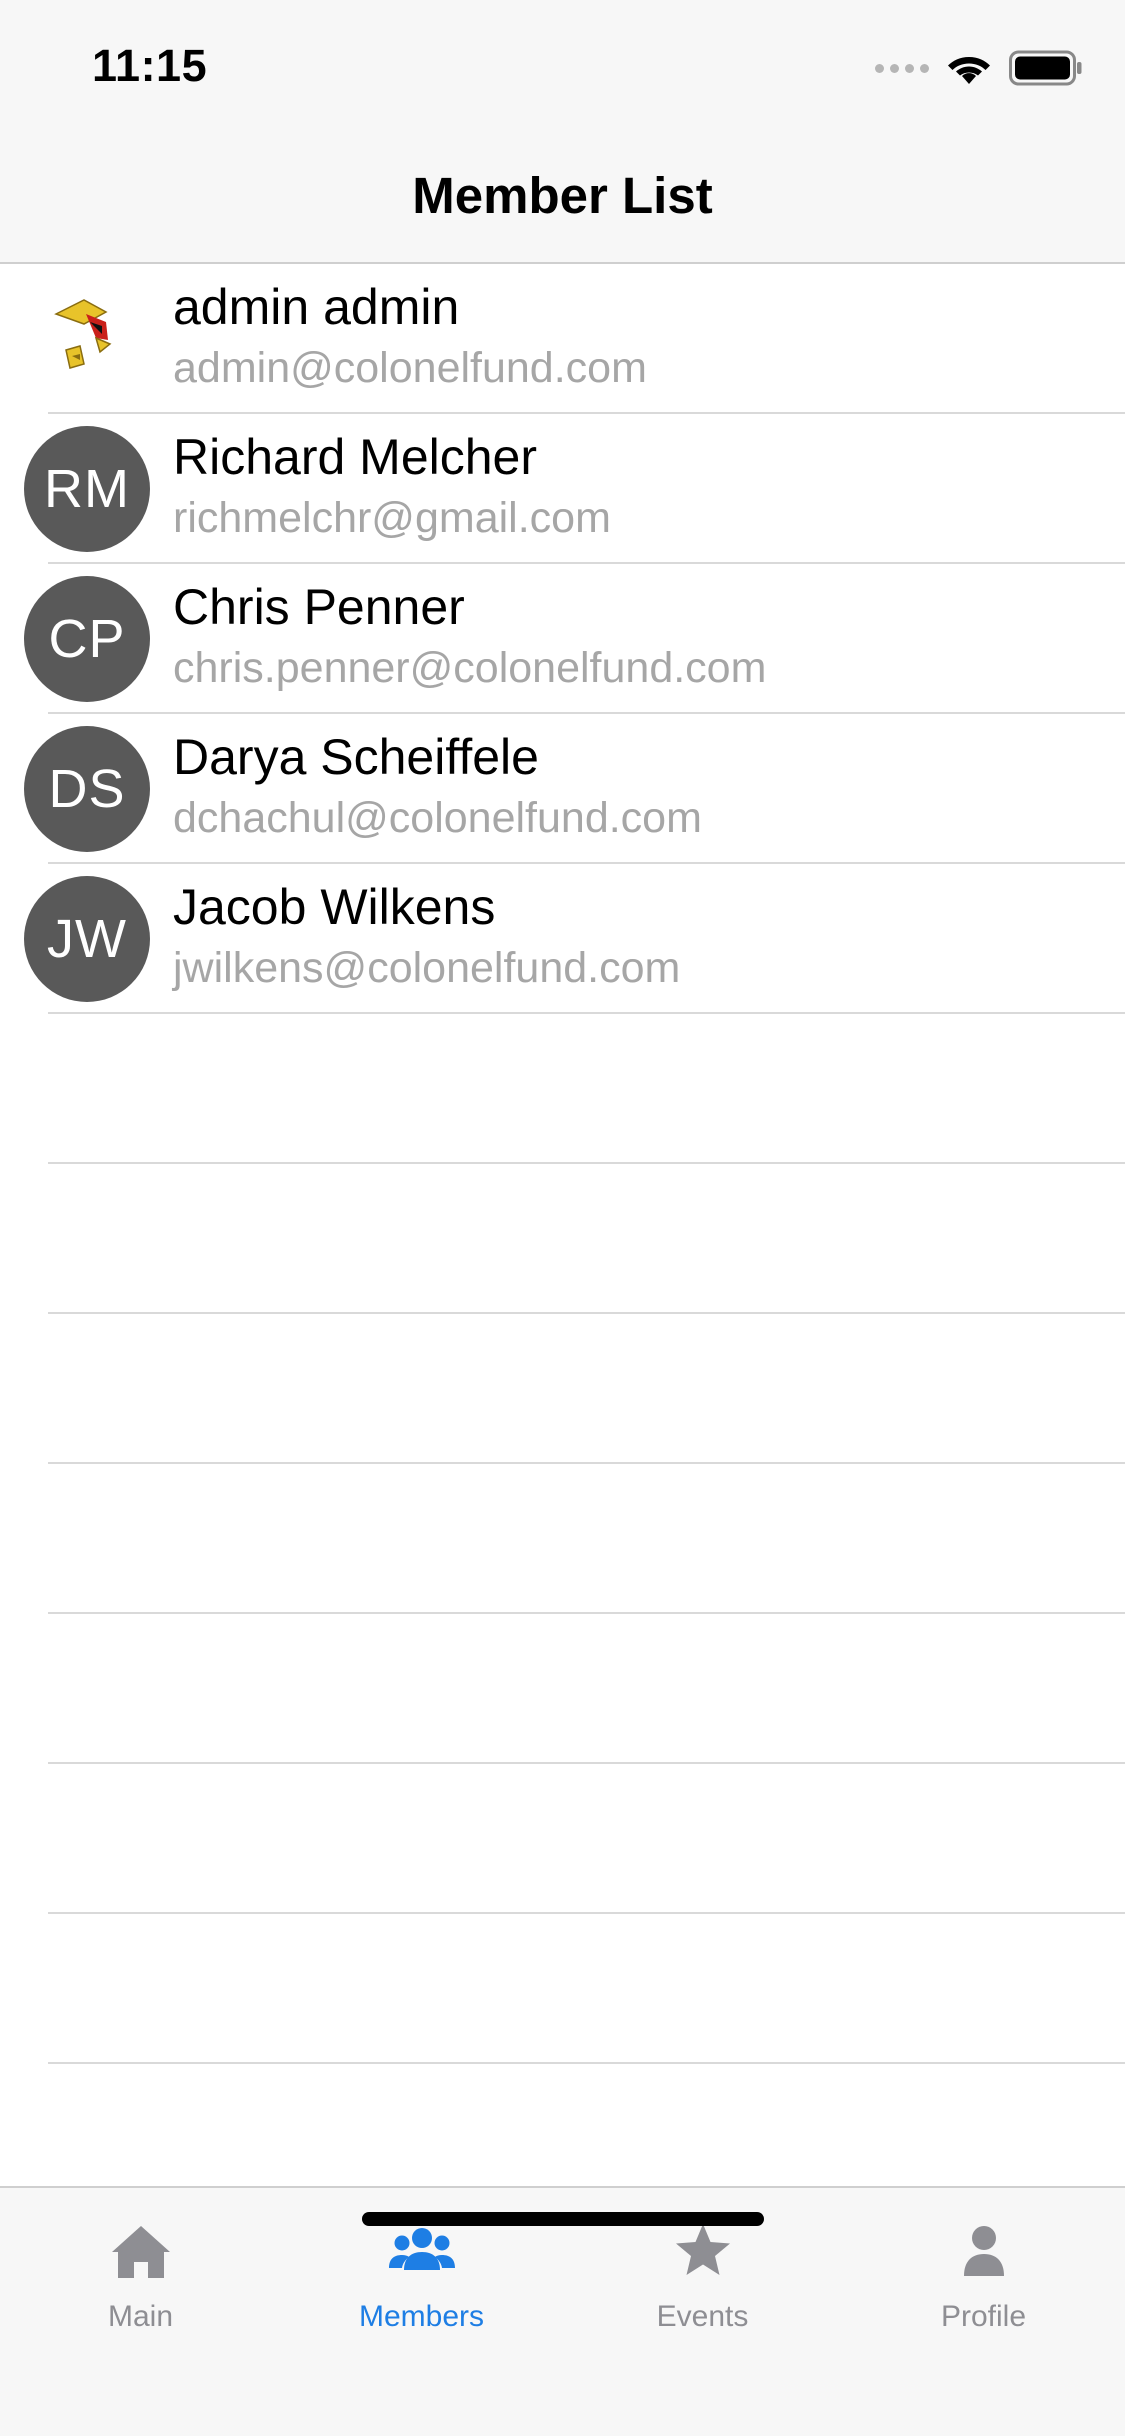 The image size is (1125, 2436). What do you see at coordinates (983, 2251) in the screenshot?
I see `person-icon` at bounding box center [983, 2251].